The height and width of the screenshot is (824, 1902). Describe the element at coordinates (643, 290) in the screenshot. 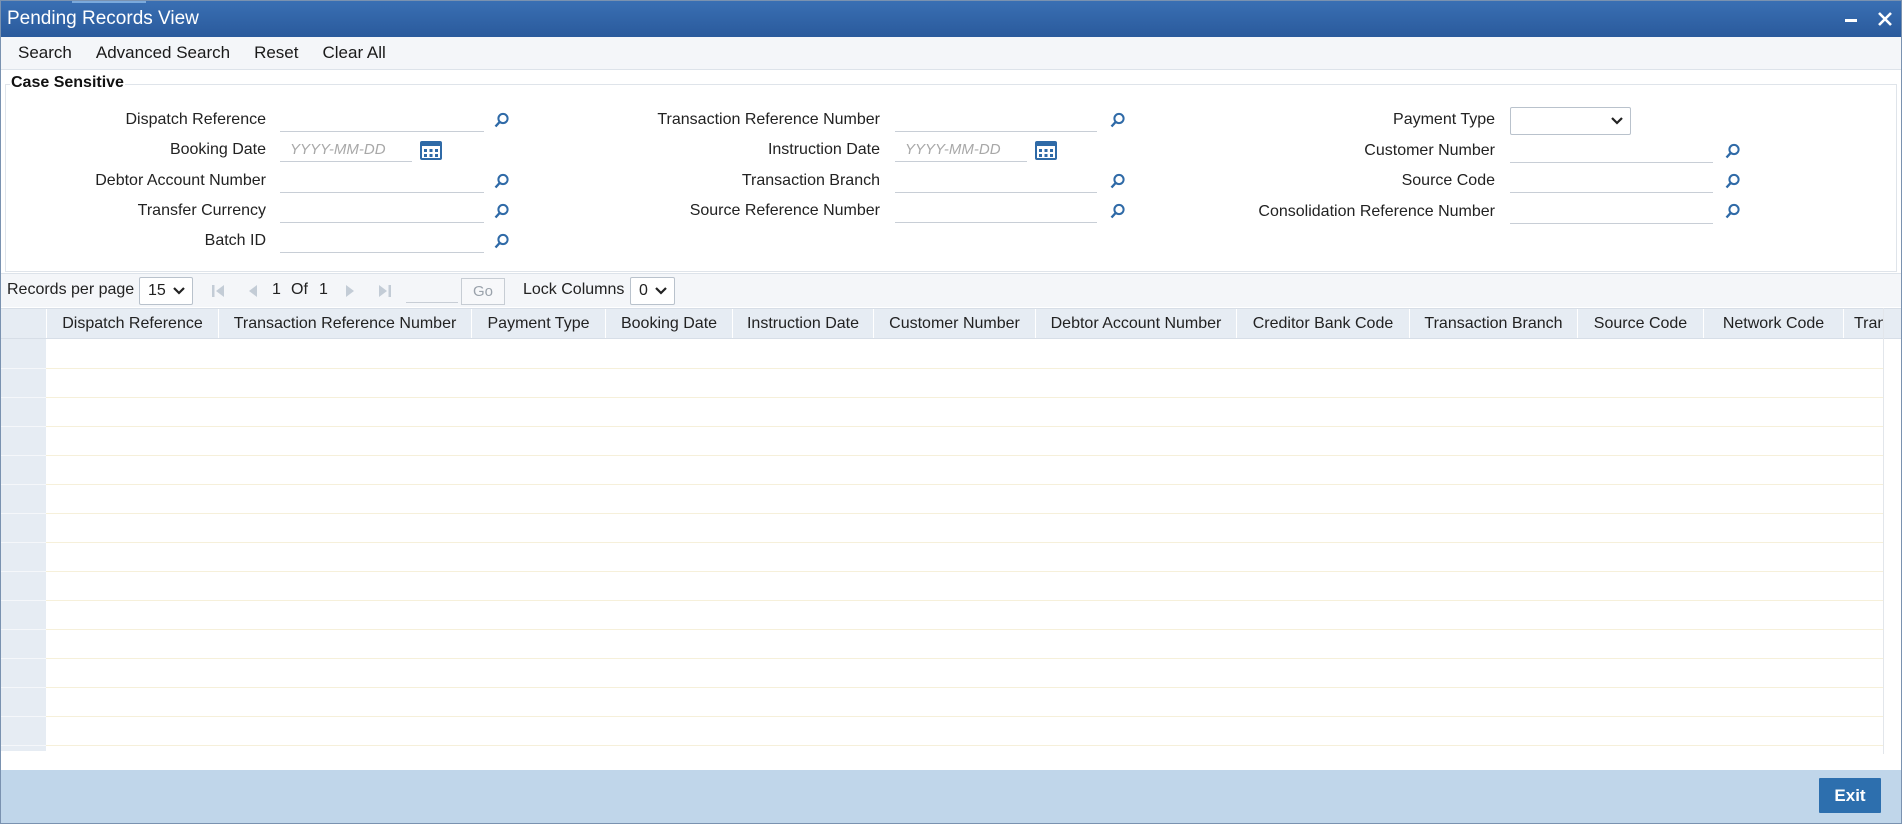

I see `lock-columns-value: 0` at that location.